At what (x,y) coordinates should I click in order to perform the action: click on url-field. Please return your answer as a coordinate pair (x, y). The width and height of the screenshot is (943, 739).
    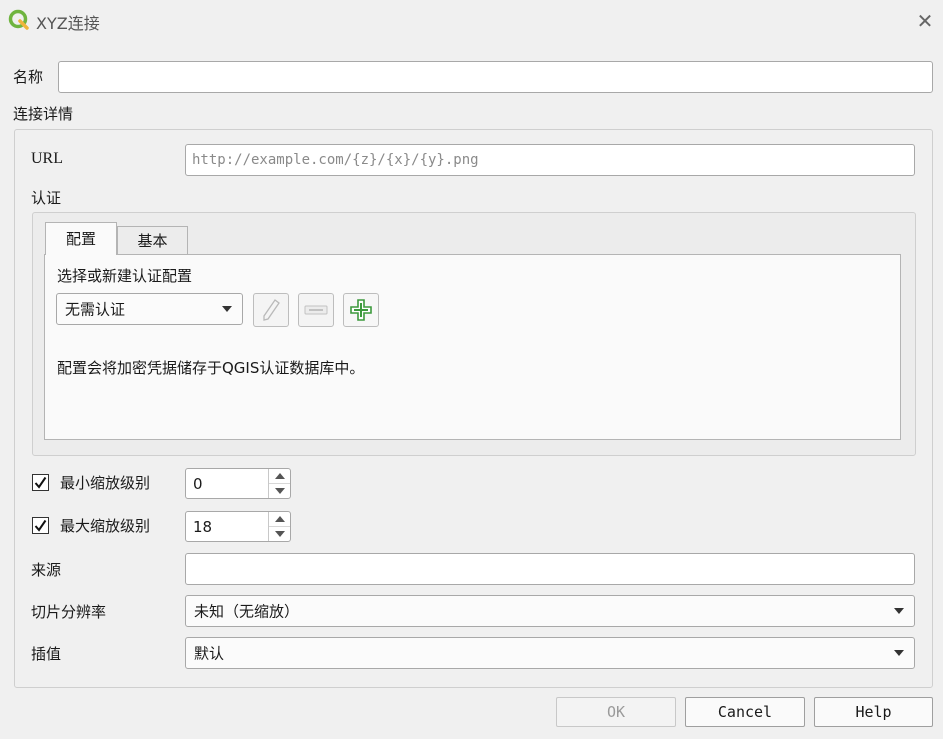
    Looking at the image, I should click on (550, 160).